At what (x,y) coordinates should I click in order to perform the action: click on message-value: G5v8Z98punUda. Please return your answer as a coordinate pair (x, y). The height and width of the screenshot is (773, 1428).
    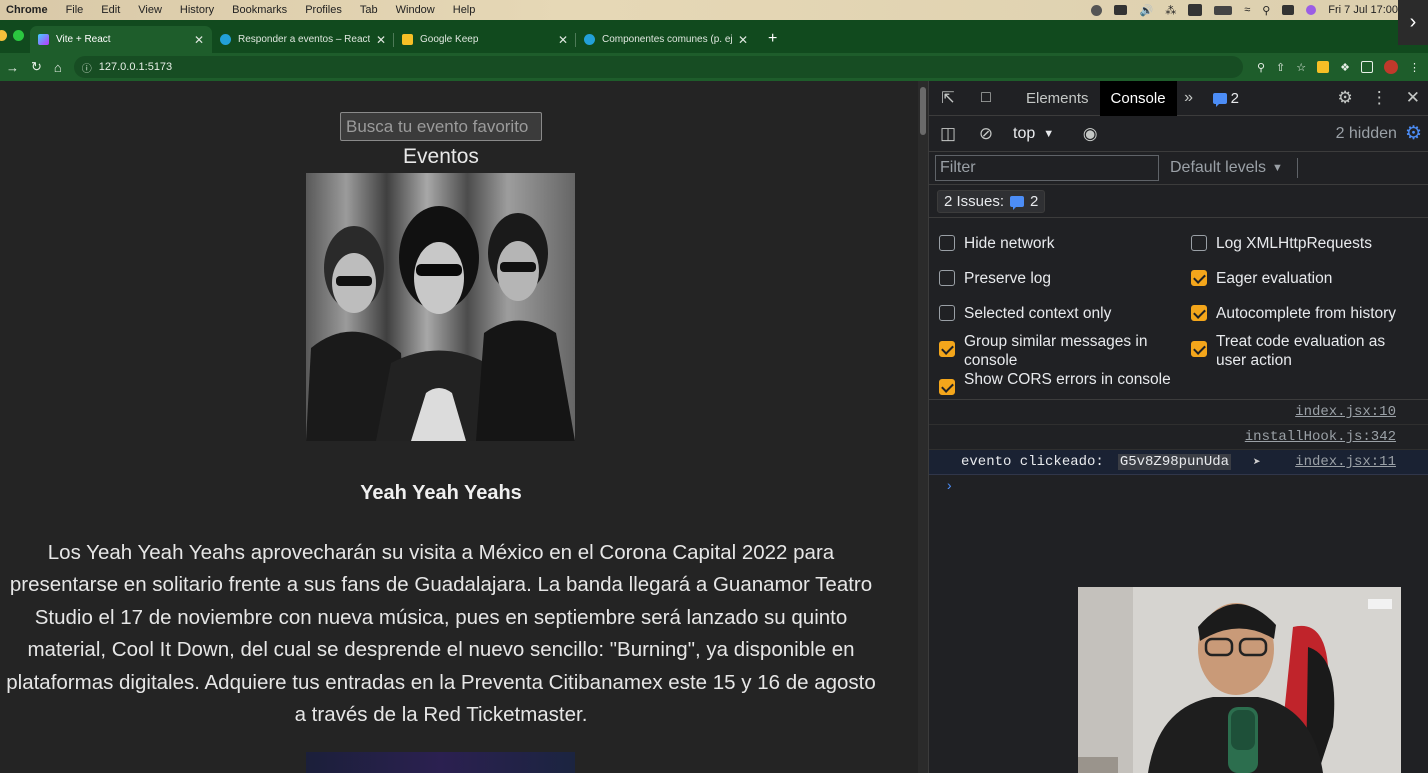
    Looking at the image, I should click on (1174, 462).